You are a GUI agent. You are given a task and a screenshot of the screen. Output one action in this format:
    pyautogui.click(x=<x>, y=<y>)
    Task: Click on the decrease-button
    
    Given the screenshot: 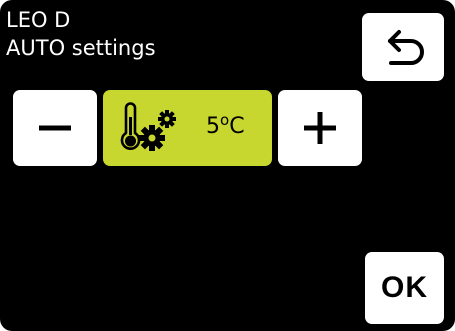 What is the action you would take?
    pyautogui.click(x=55, y=128)
    